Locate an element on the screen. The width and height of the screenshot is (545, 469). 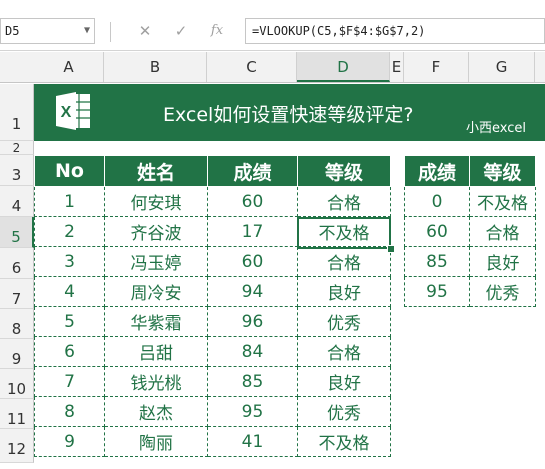
active-cell-selection is located at coordinates (344, 233).